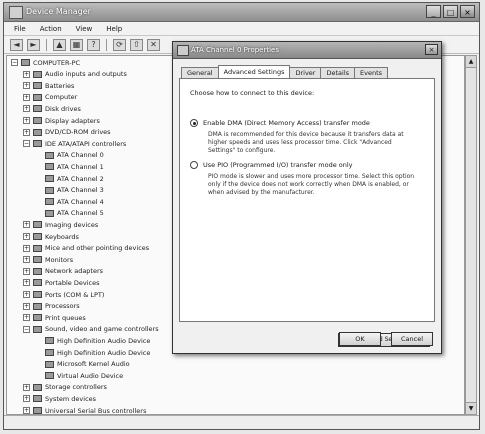 The image size is (485, 434). I want to click on menu-view: View, so click(84, 29).